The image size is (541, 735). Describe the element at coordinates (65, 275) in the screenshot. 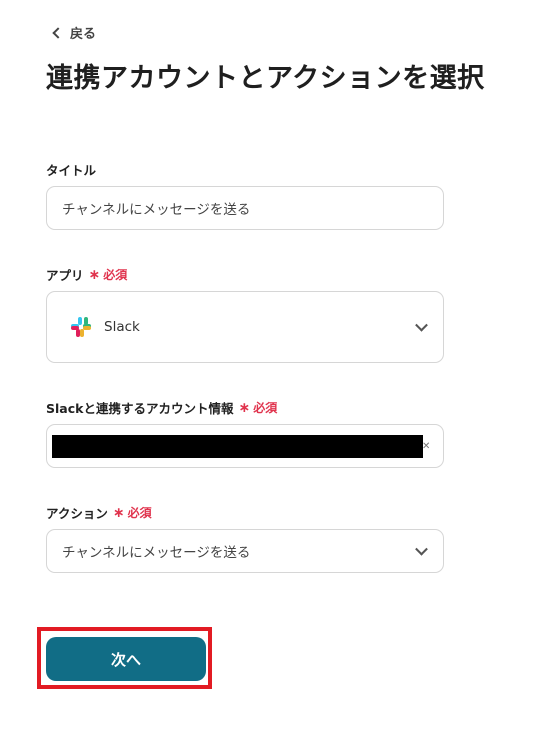

I see `app-label-text: アプリ` at that location.